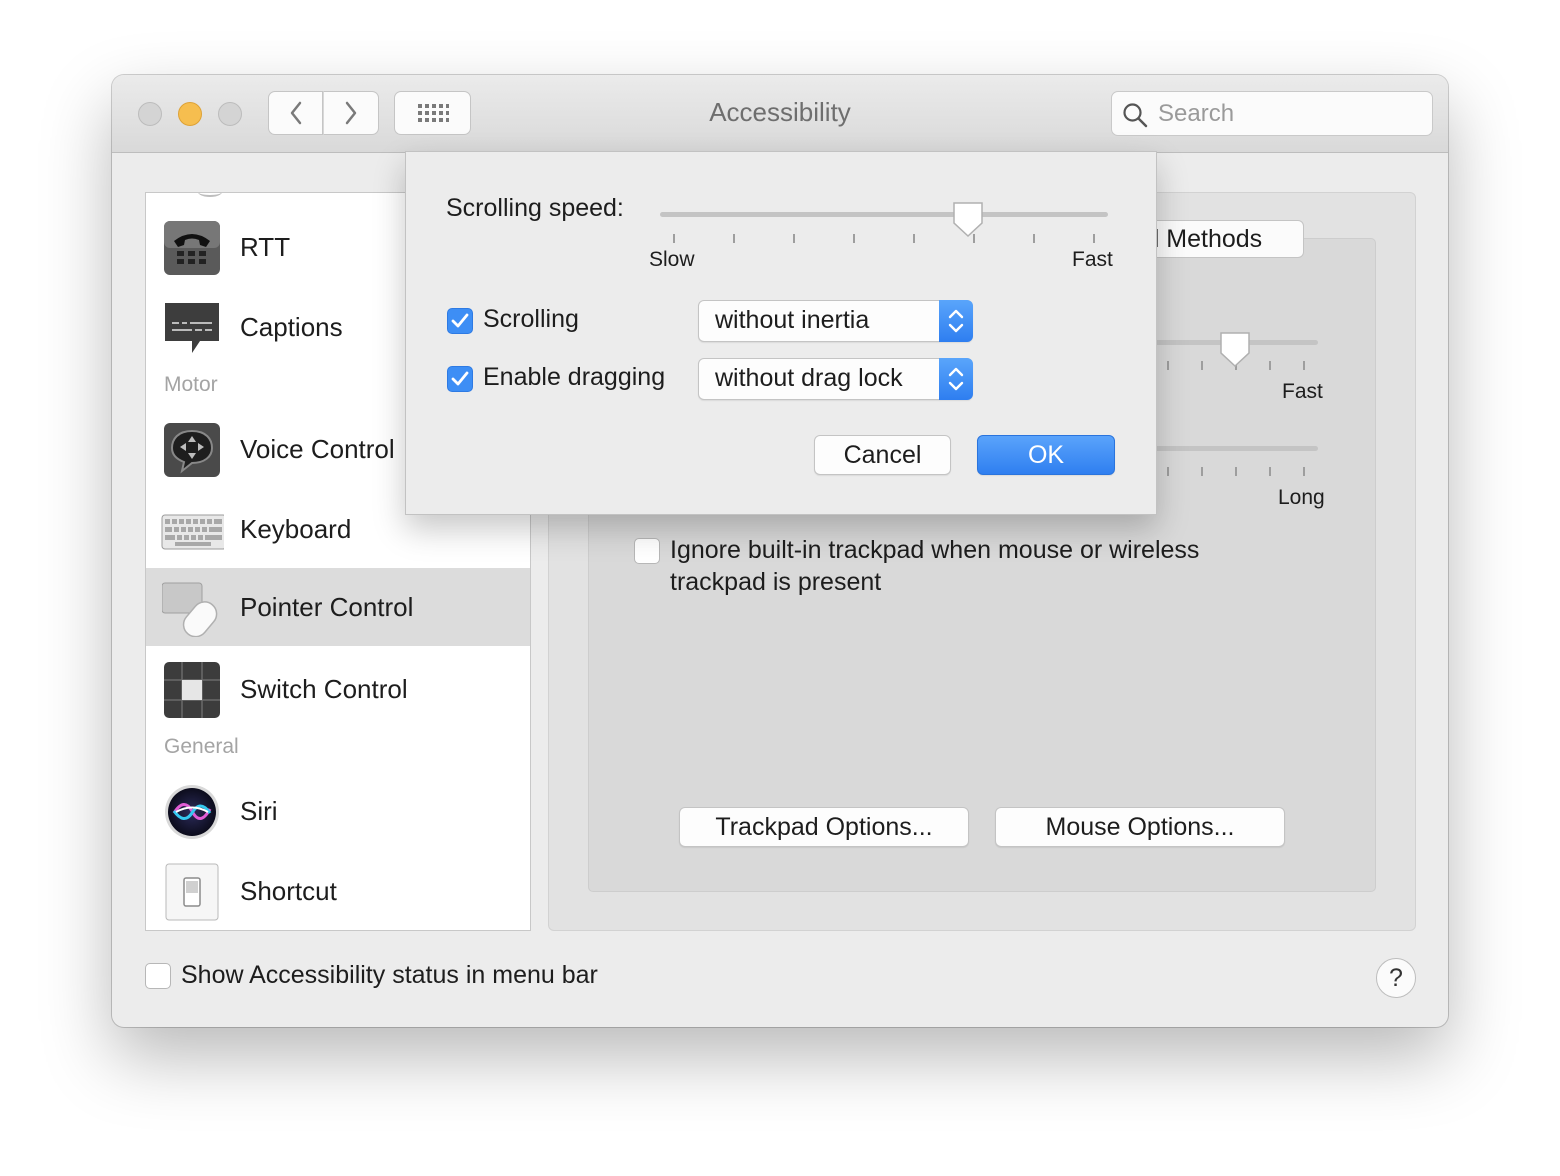 The height and width of the screenshot is (1176, 1560). I want to click on scrolling-checkbox, so click(460, 321).